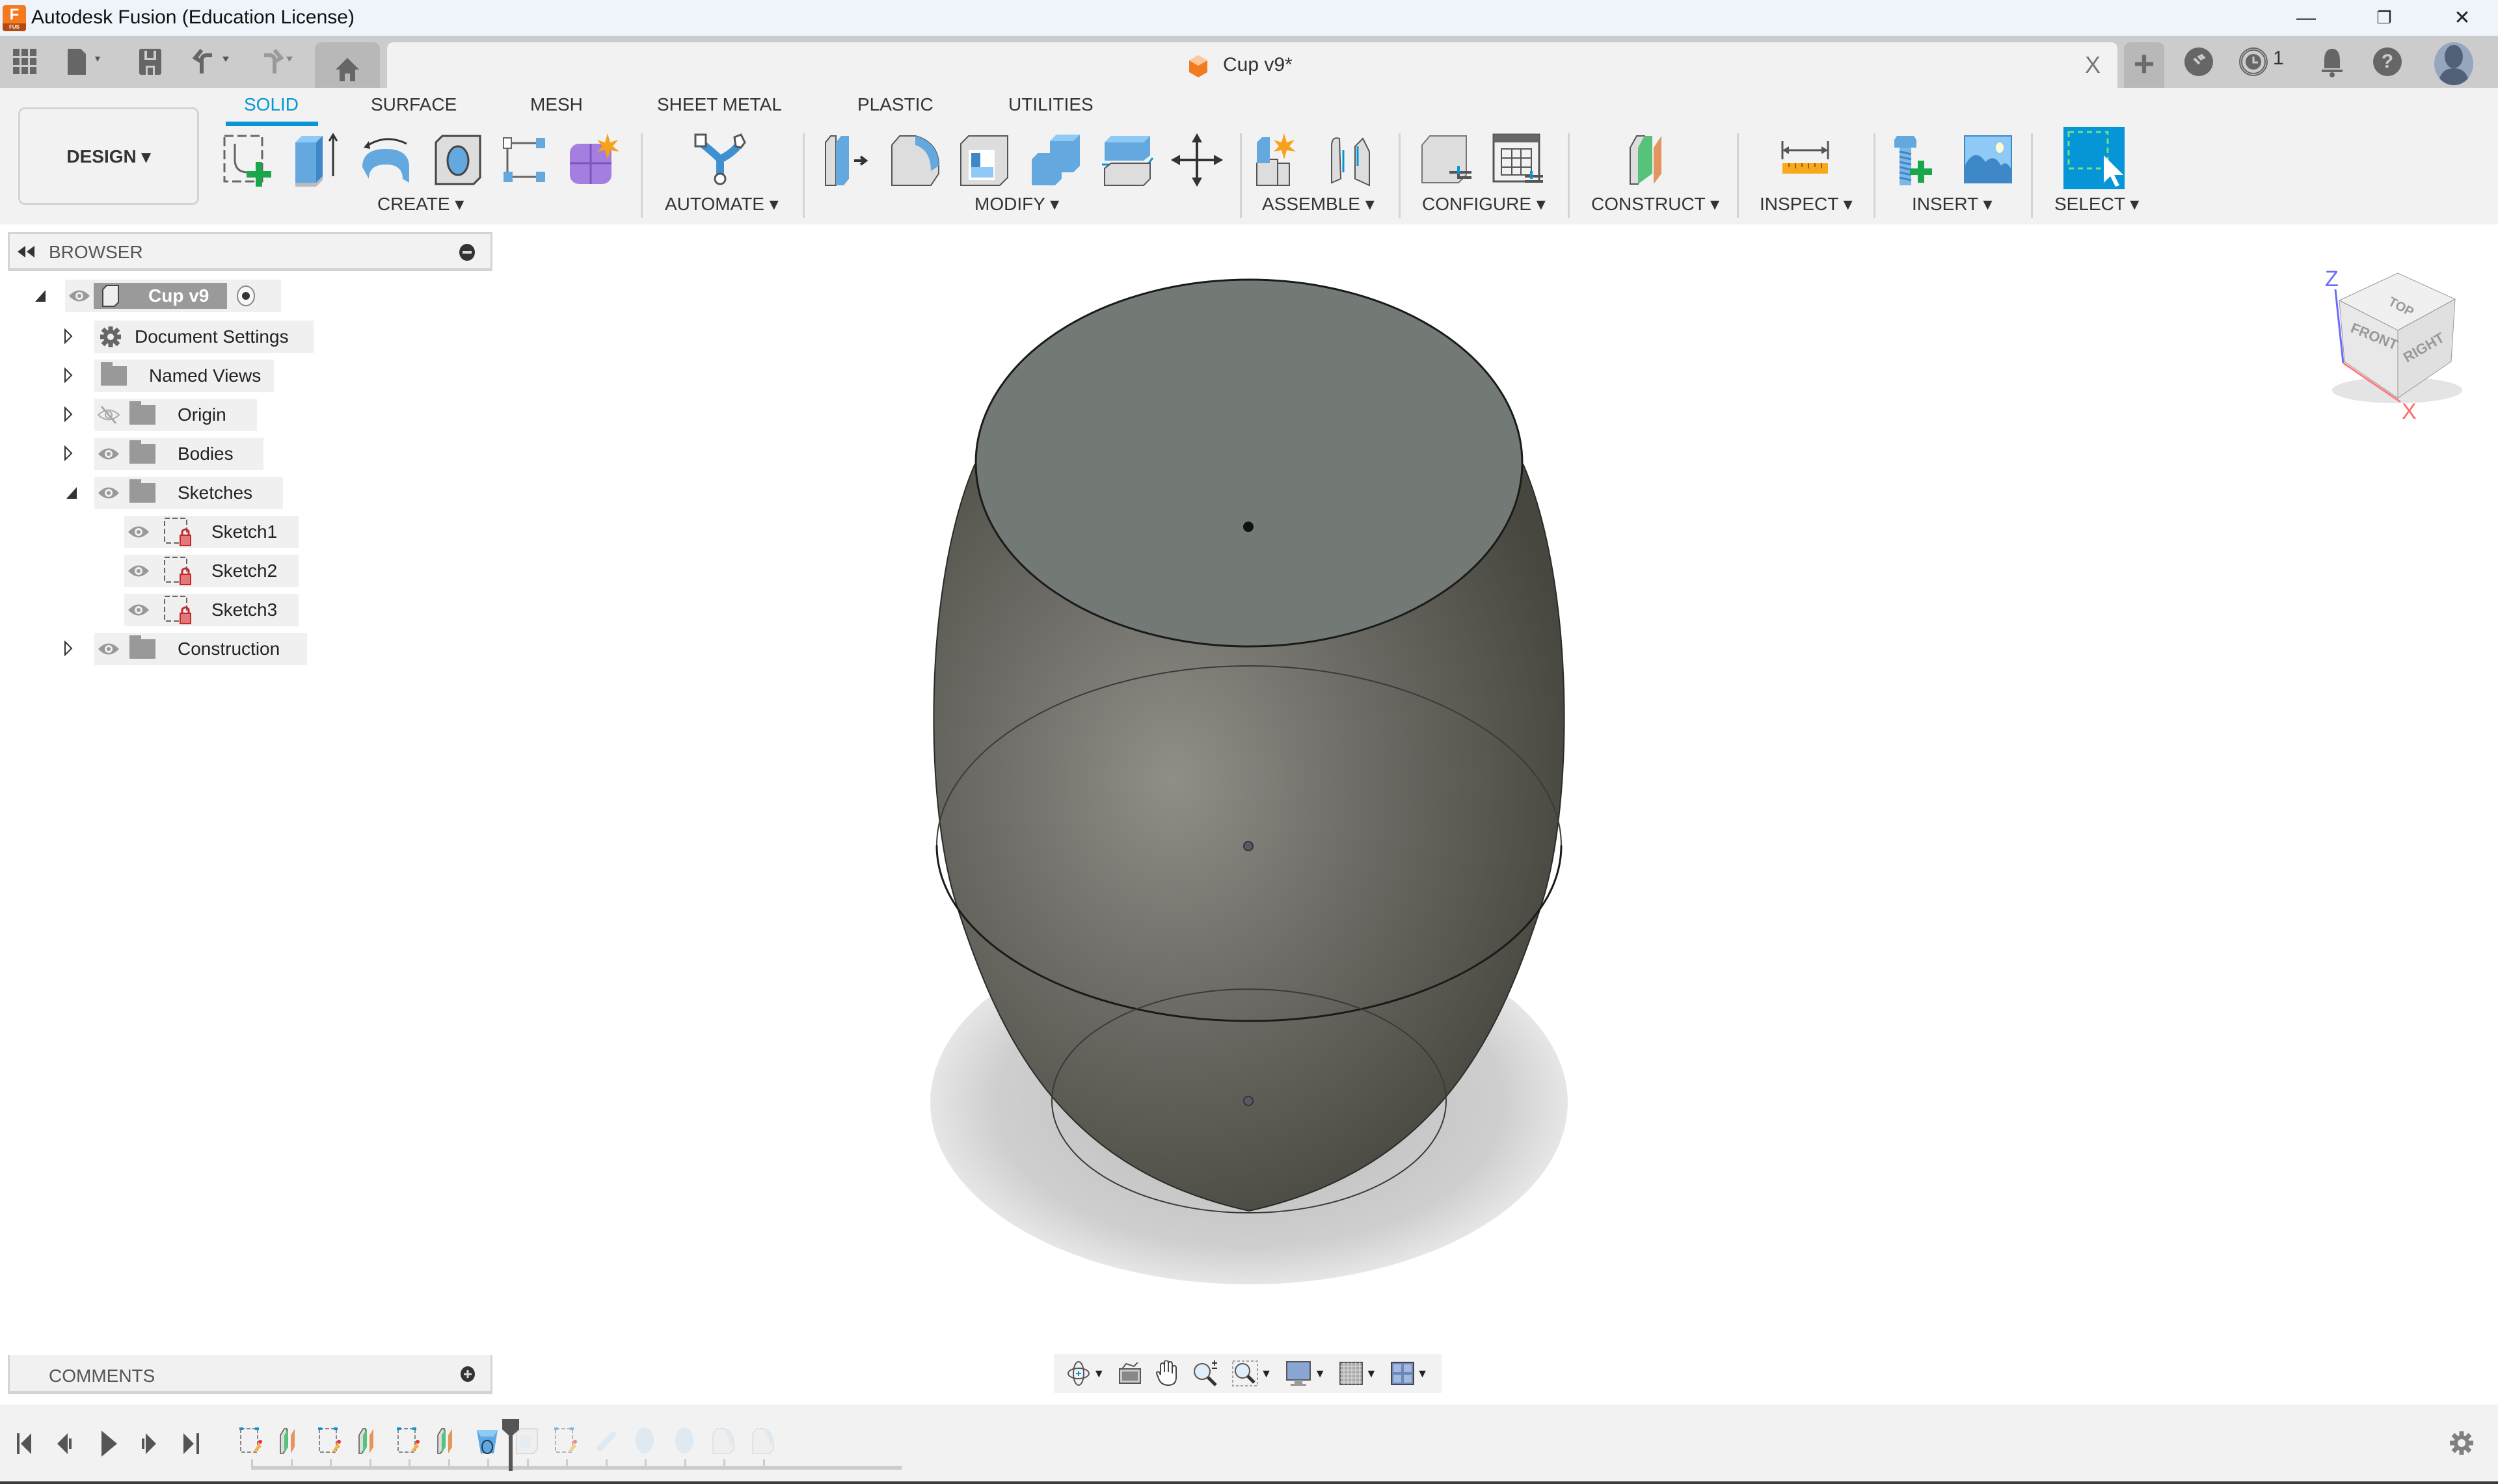 This screenshot has width=2498, height=1484. I want to click on pattern-button, so click(525, 160).